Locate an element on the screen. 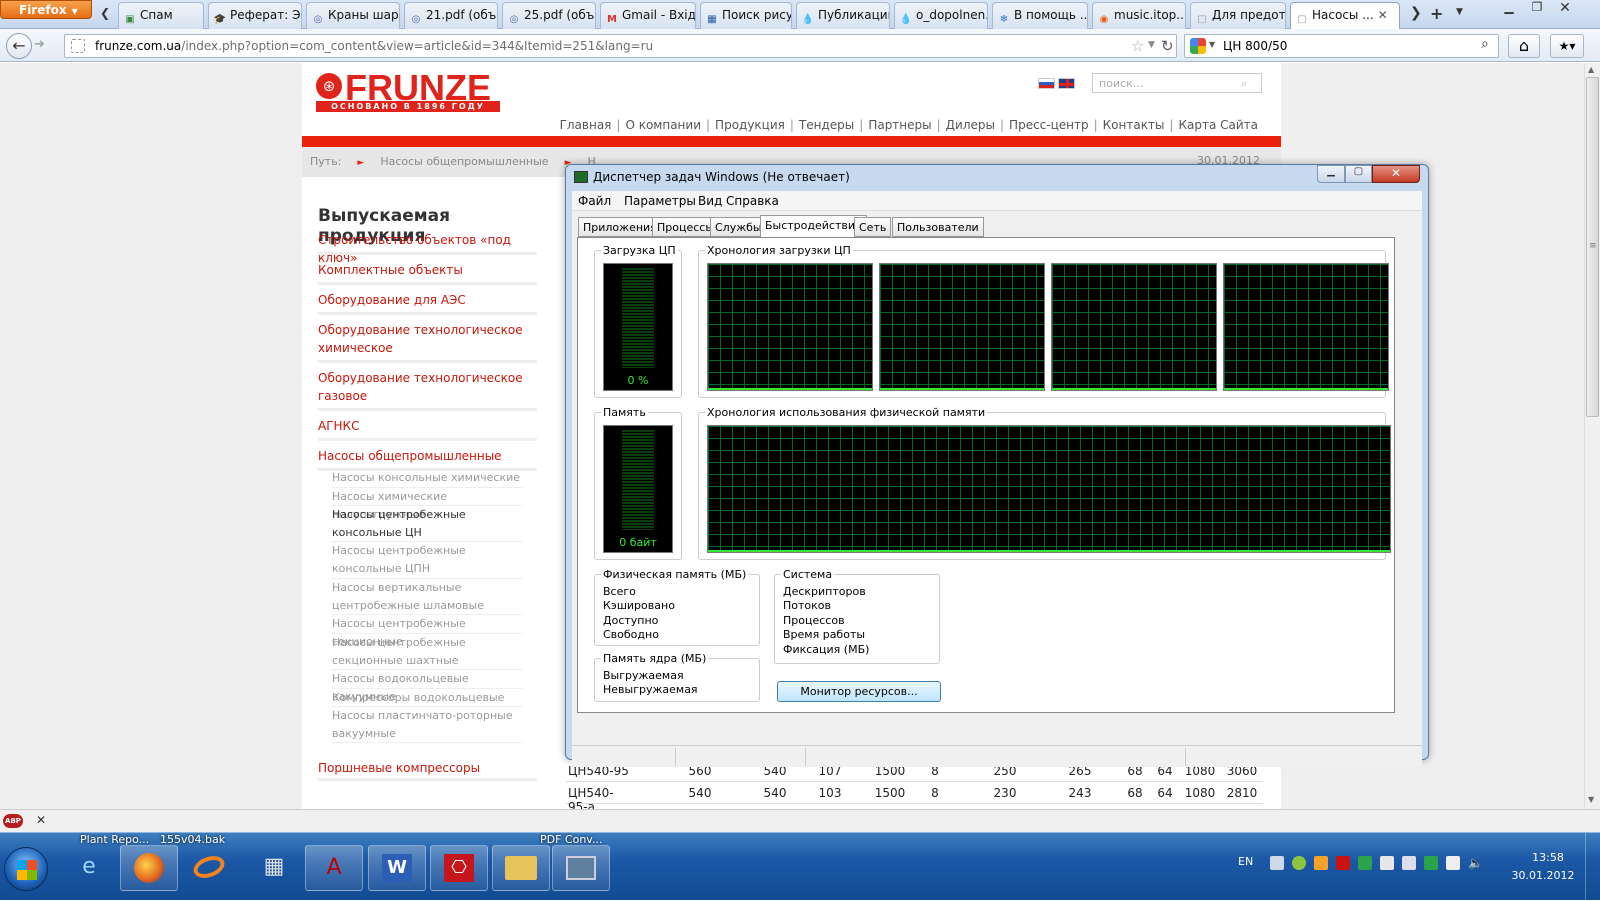  bookmark-star-icon: ☆ is located at coordinates (1137, 46).